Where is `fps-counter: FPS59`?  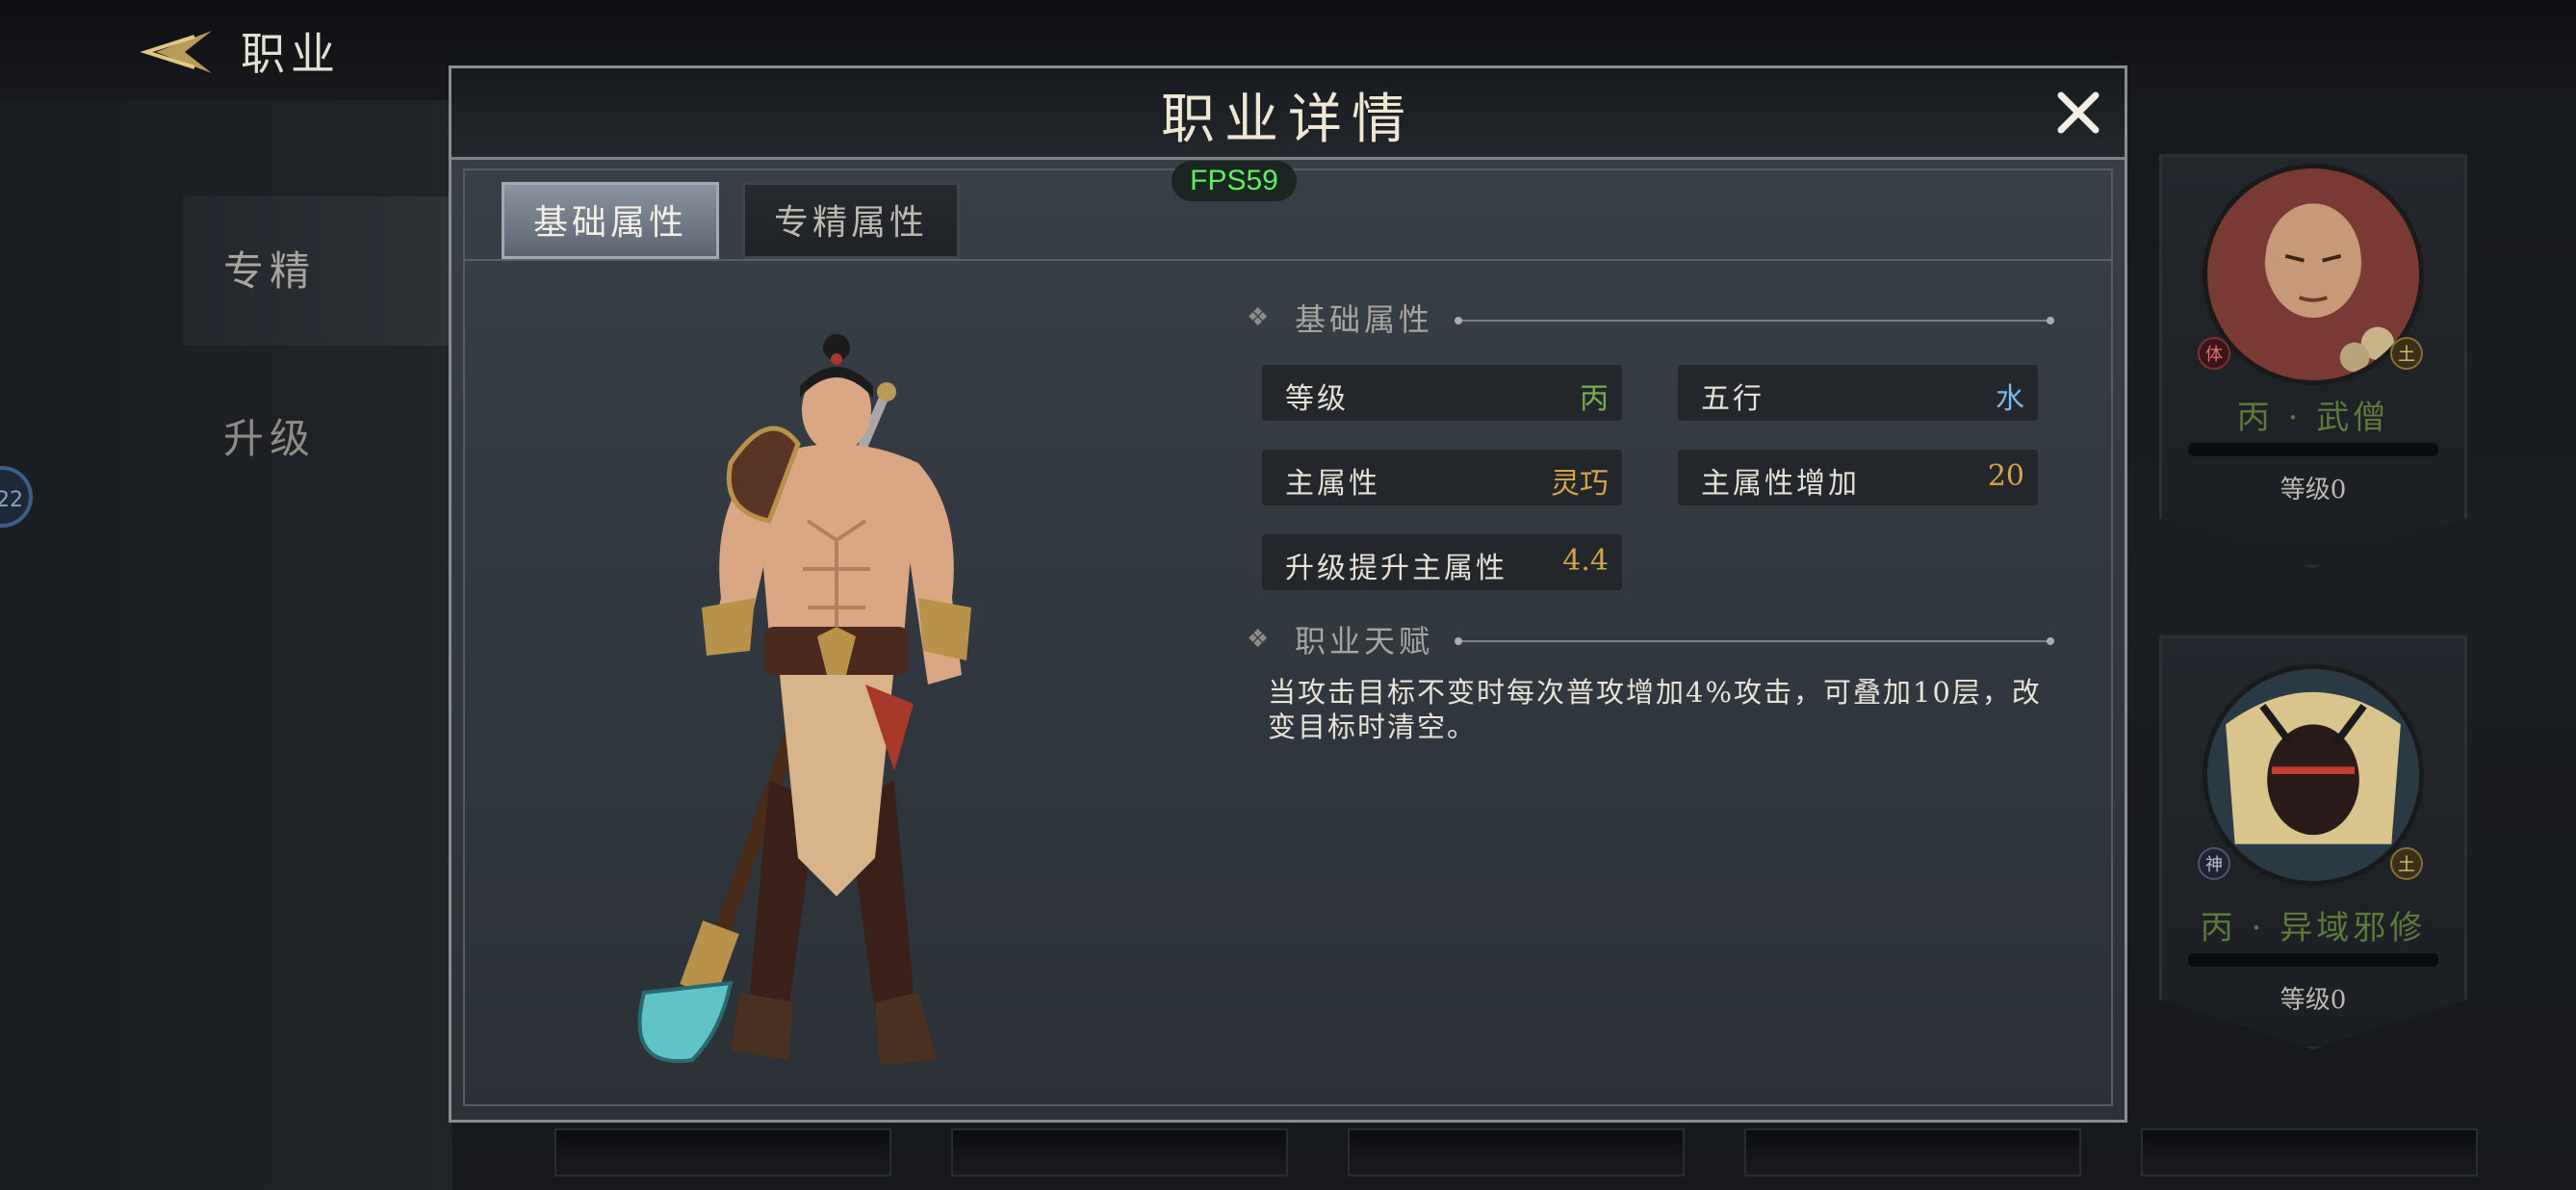 fps-counter: FPS59 is located at coordinates (1235, 181).